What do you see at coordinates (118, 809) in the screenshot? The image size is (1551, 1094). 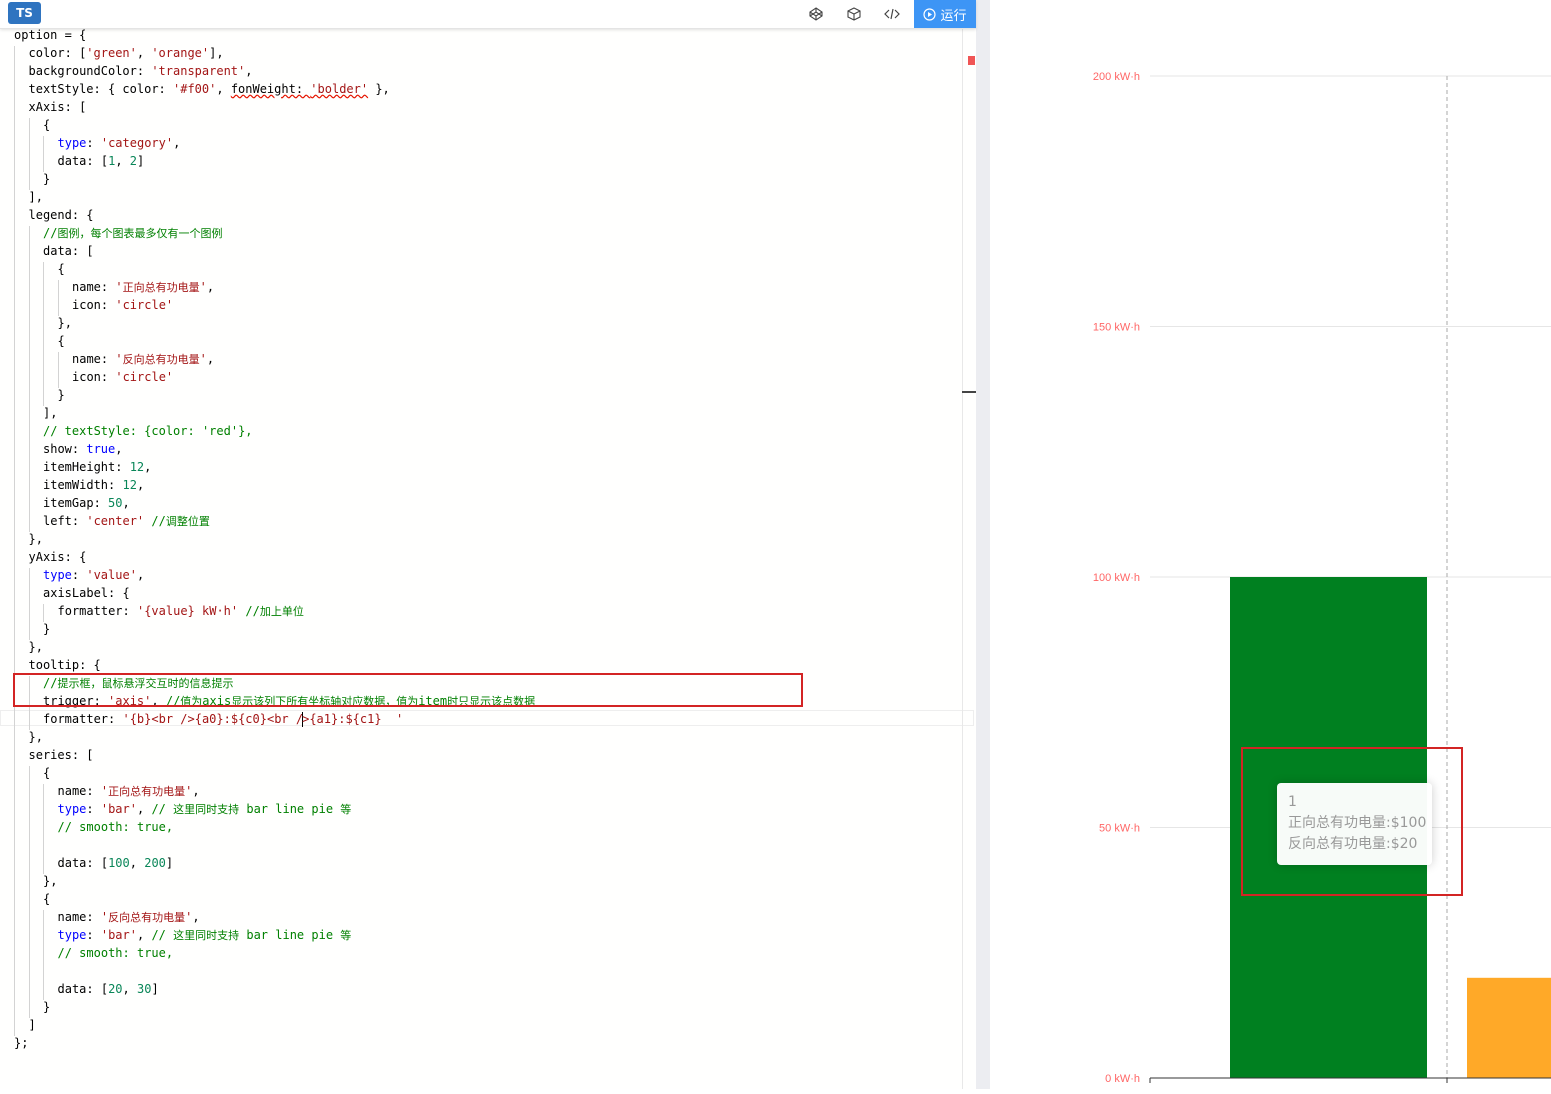 I see `code-token: 'bar'` at bounding box center [118, 809].